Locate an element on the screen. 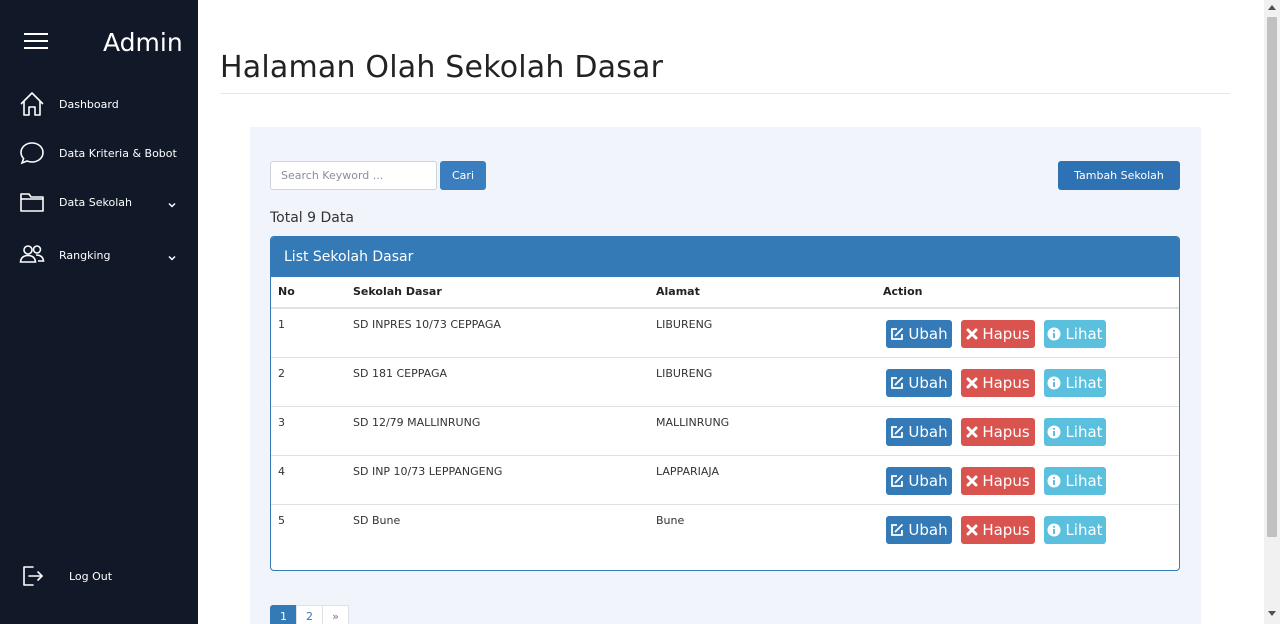 The image size is (1280, 624). page-link-2: 2 is located at coordinates (309, 614).